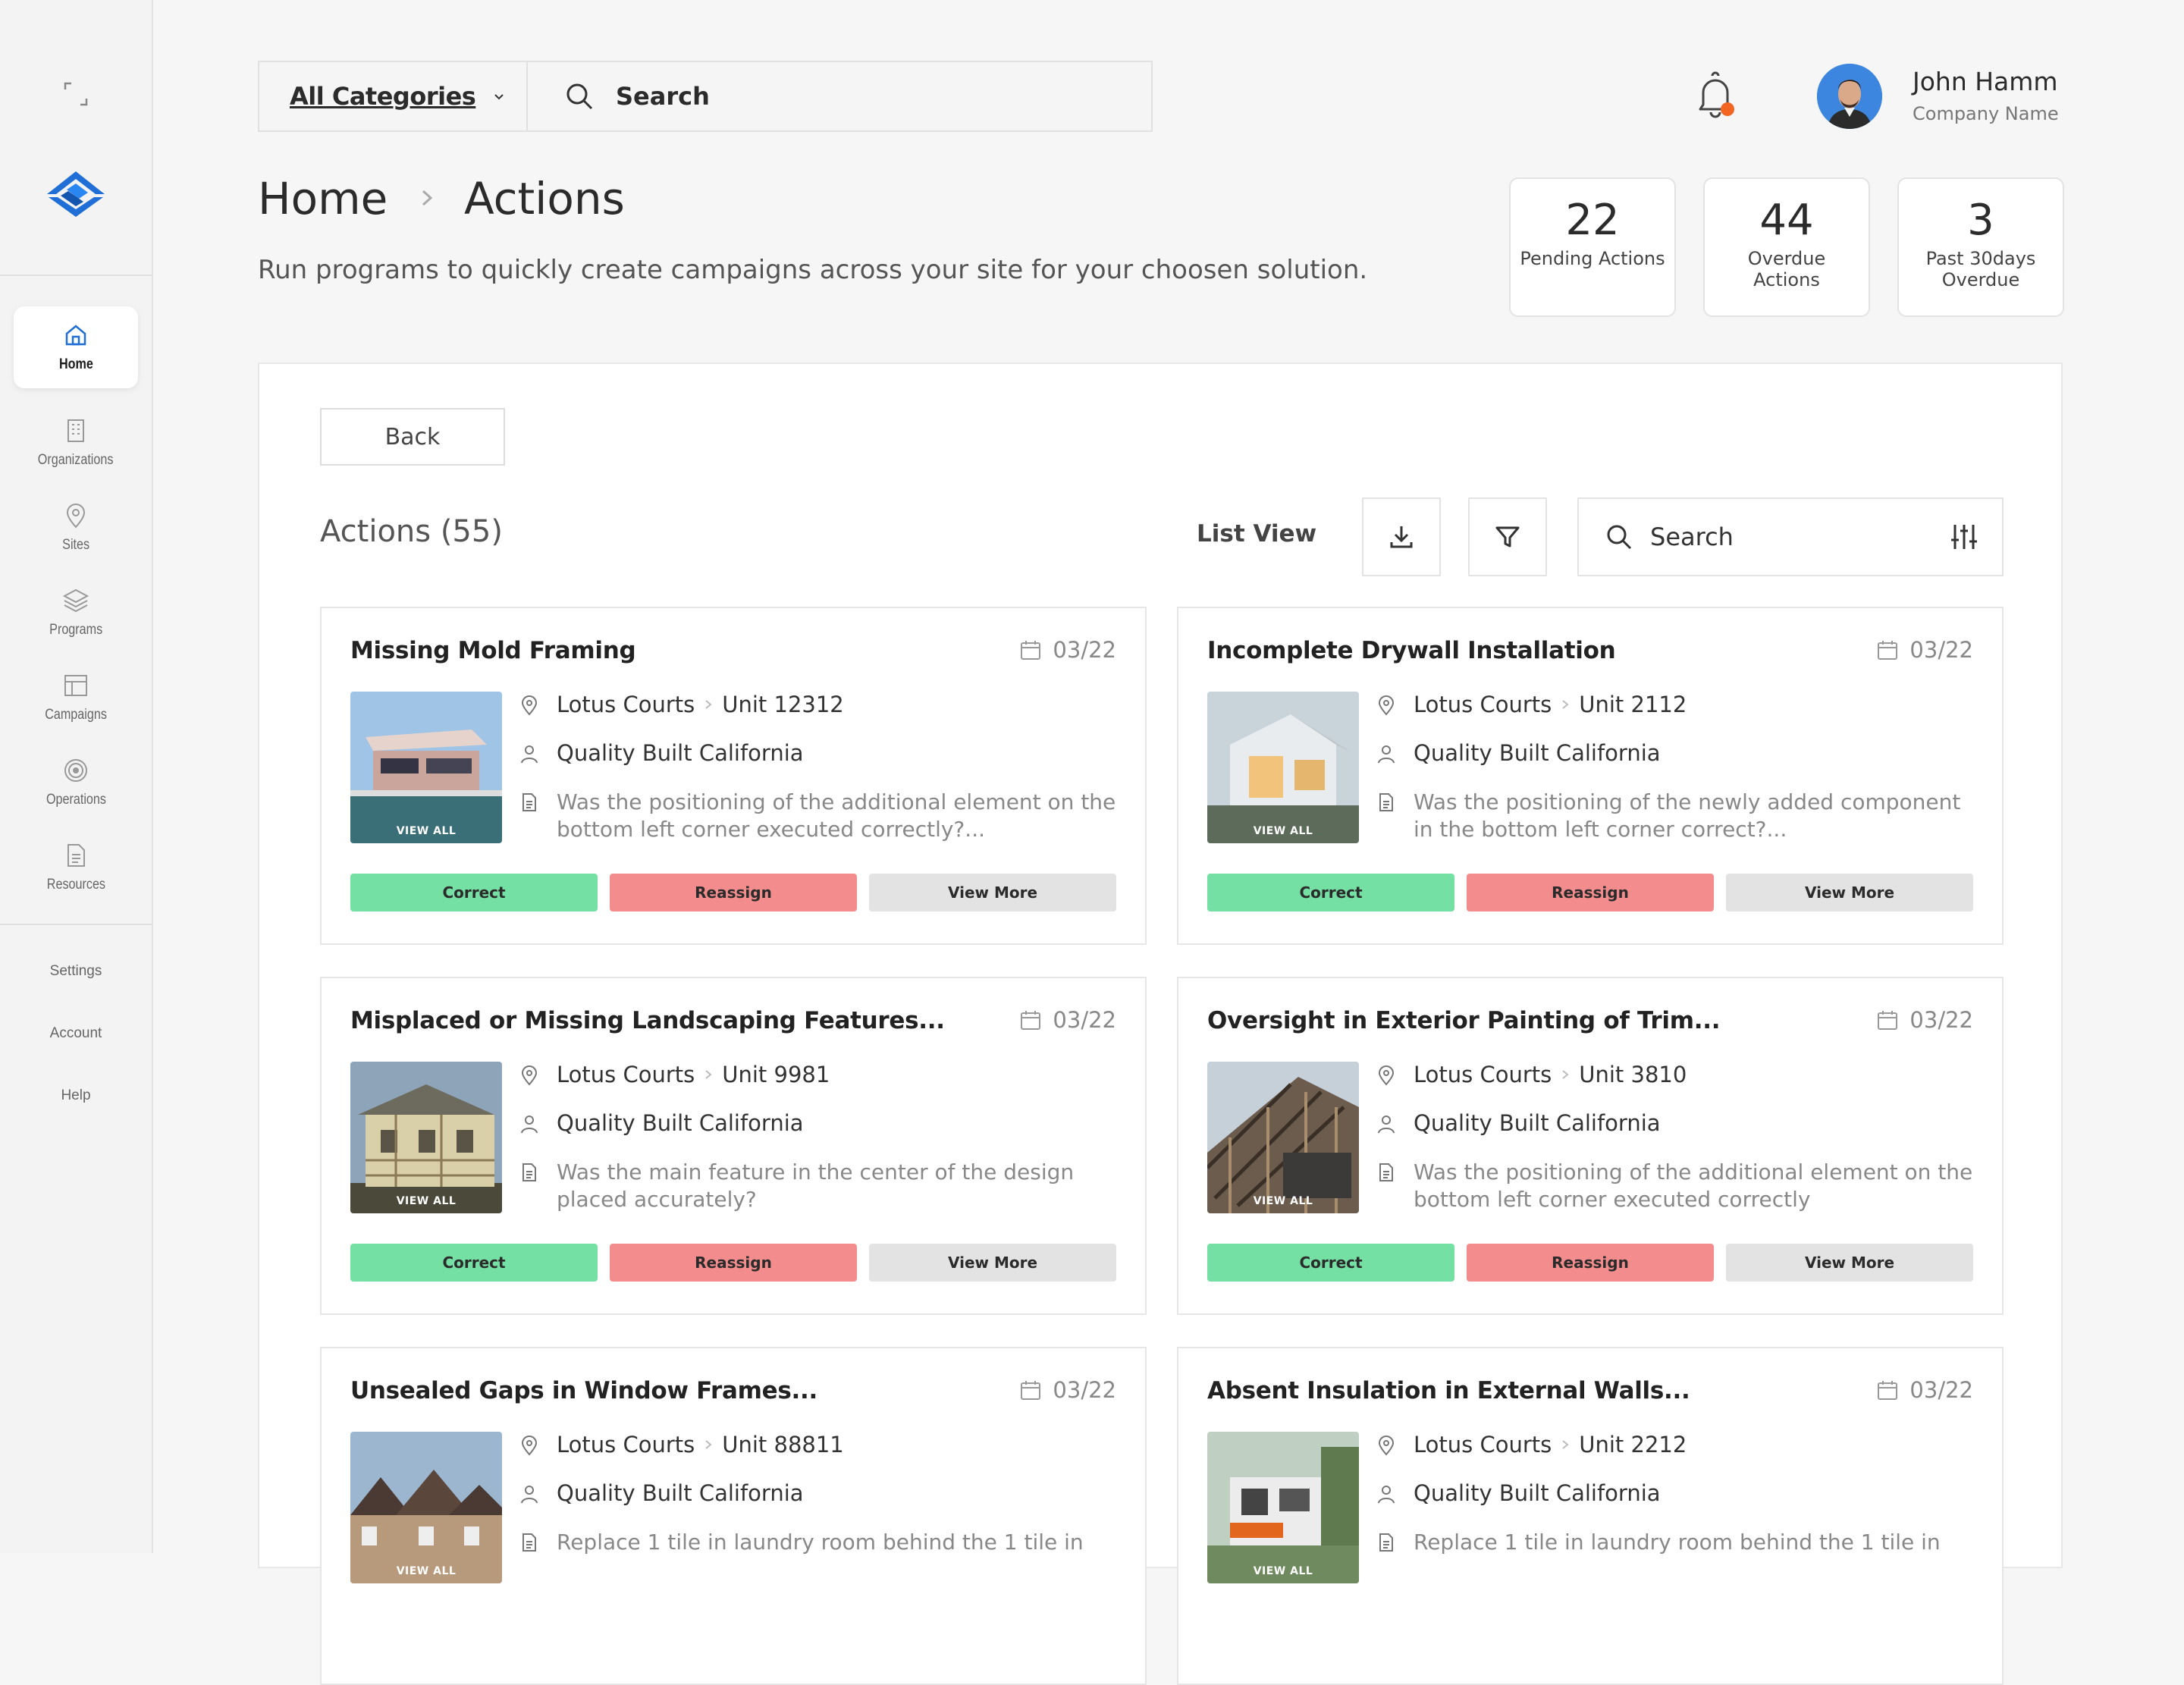 This screenshot has width=2184, height=1685. What do you see at coordinates (1790, 536) in the screenshot?
I see `list-search-input: Search` at bounding box center [1790, 536].